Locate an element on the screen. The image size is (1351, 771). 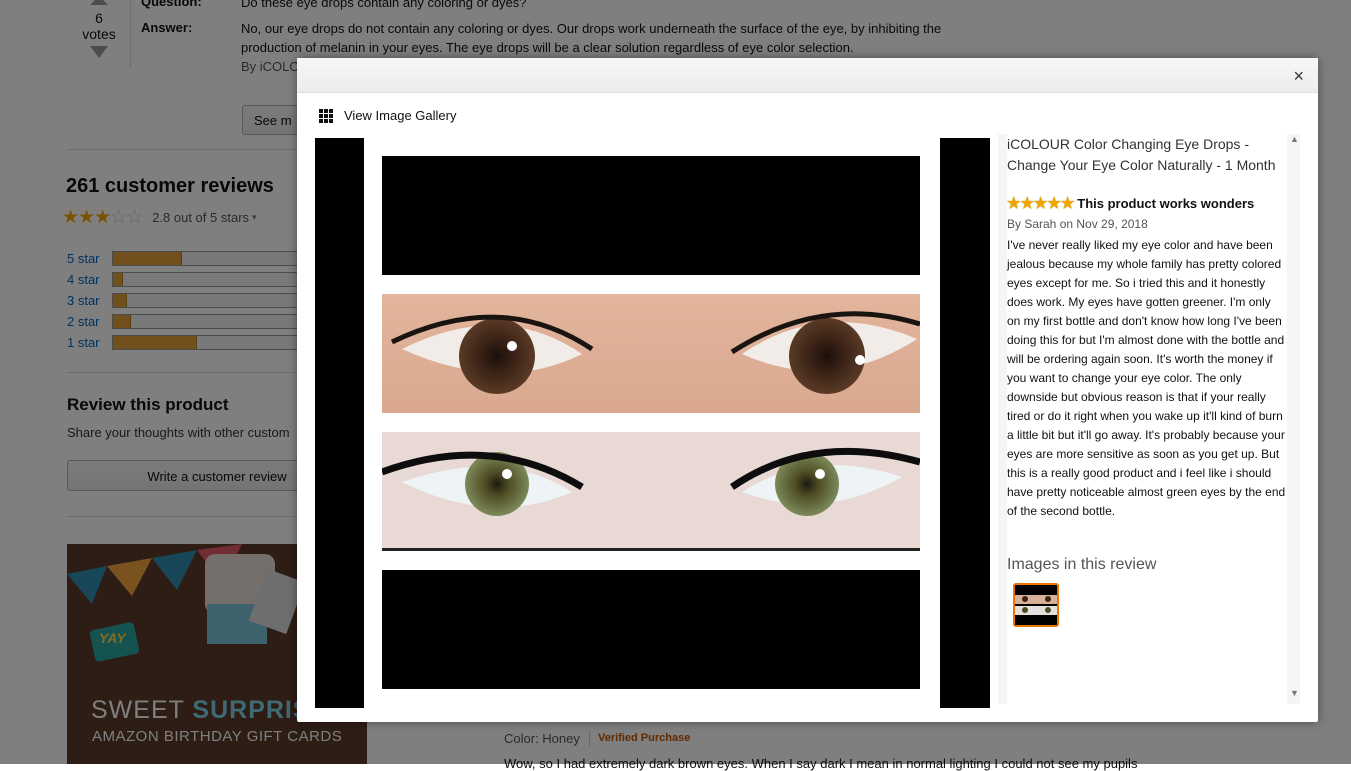
star-rating-icon: ★ ★ ★ ★ ★ is located at coordinates (1041, 203).